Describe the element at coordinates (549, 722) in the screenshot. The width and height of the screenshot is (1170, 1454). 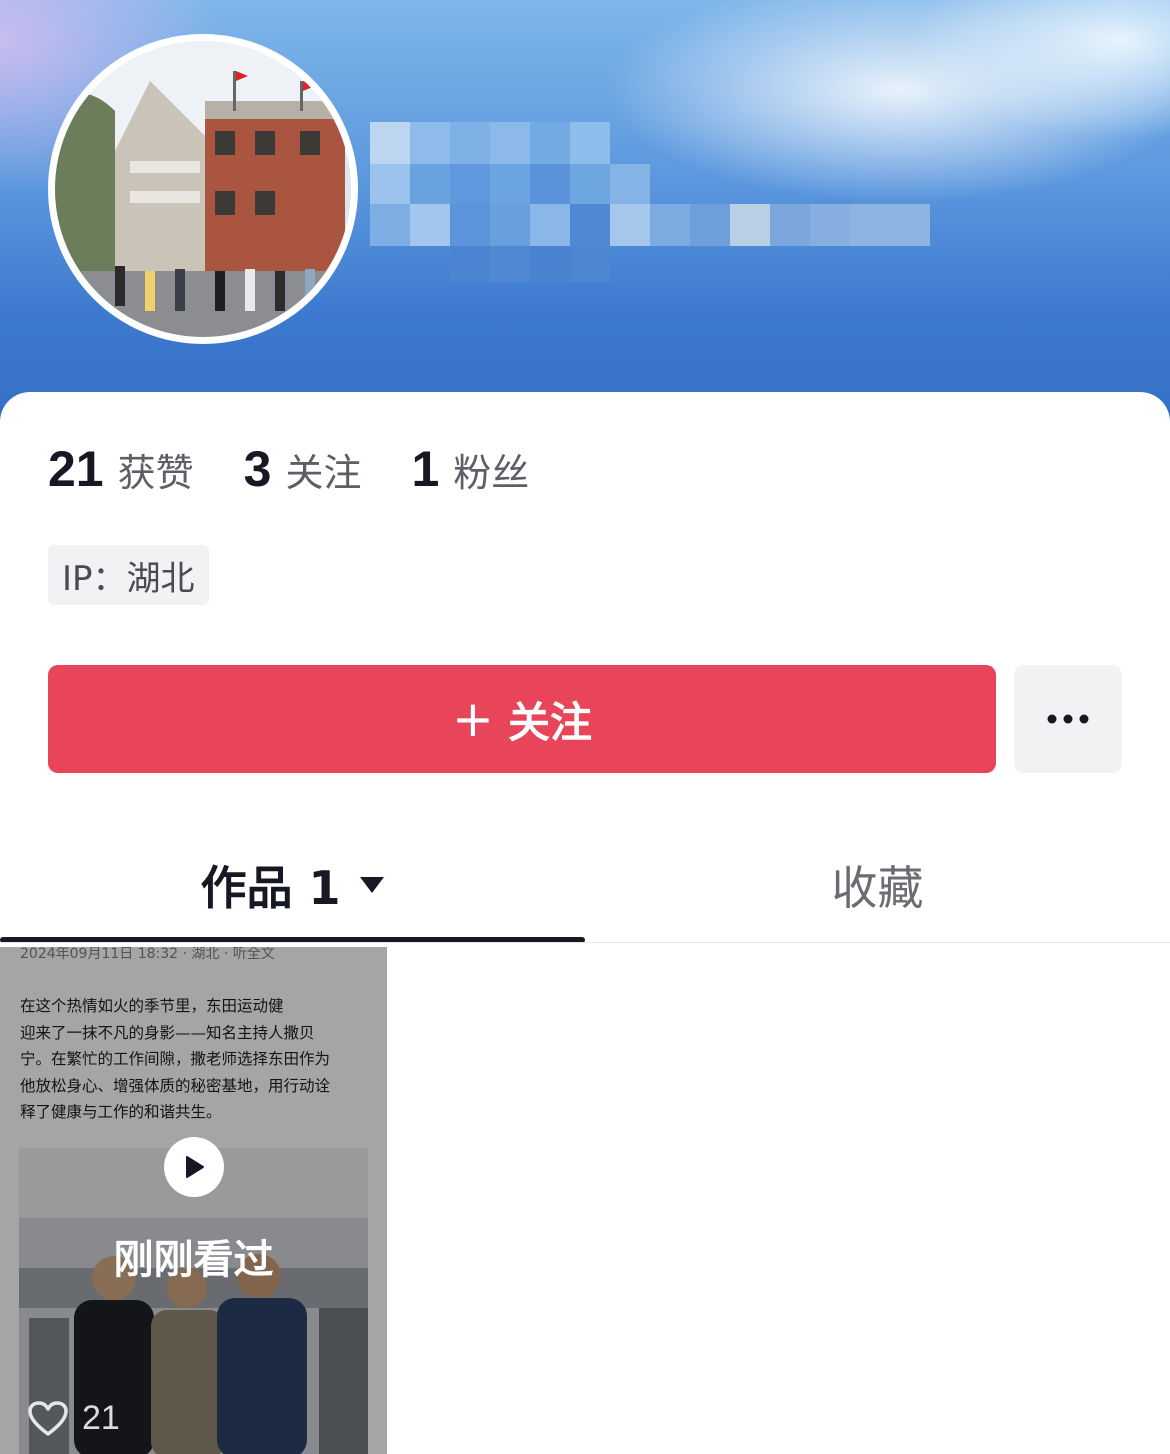
I see `follow-button-label: 关注` at that location.